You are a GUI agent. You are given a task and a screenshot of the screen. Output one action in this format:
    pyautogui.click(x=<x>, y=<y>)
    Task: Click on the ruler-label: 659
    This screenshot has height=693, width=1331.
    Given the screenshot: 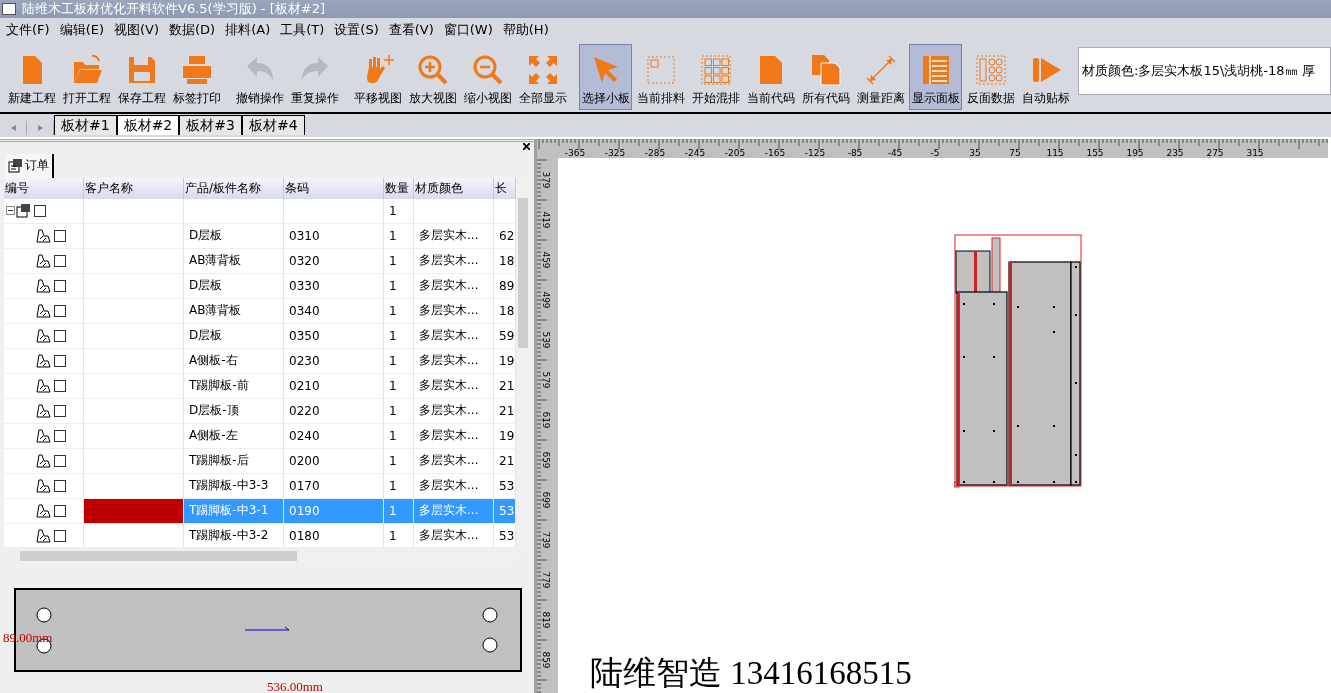 What is the action you would take?
    pyautogui.click(x=546, y=460)
    